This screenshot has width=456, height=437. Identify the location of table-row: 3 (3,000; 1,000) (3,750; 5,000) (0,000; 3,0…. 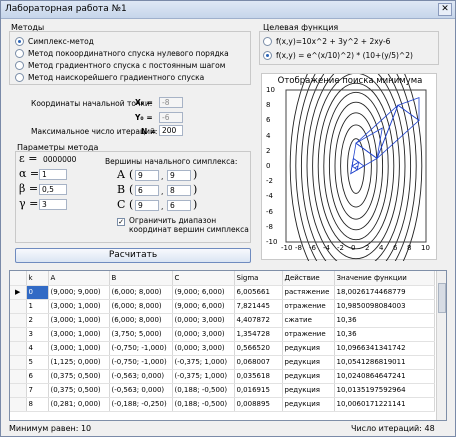
(222, 334).